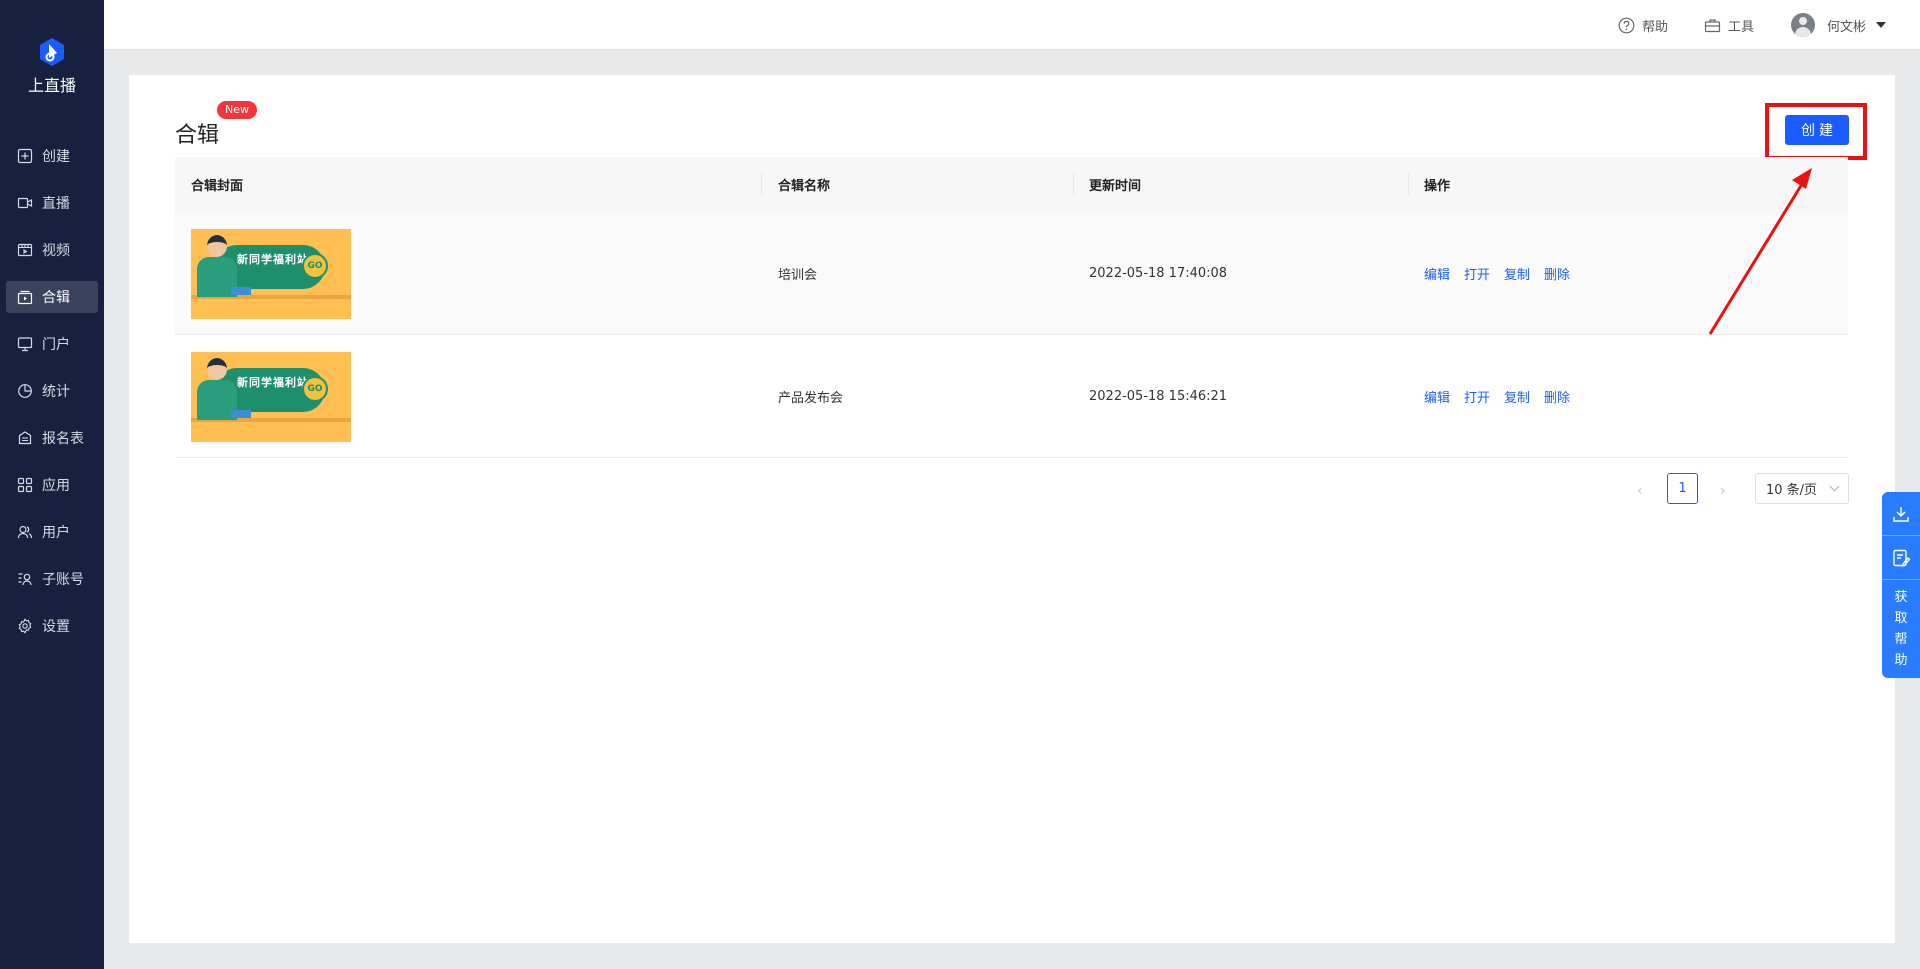 The height and width of the screenshot is (969, 1920). What do you see at coordinates (1158, 273) in the screenshot?
I see `updated-time: 2022-05-18 17:40:08` at bounding box center [1158, 273].